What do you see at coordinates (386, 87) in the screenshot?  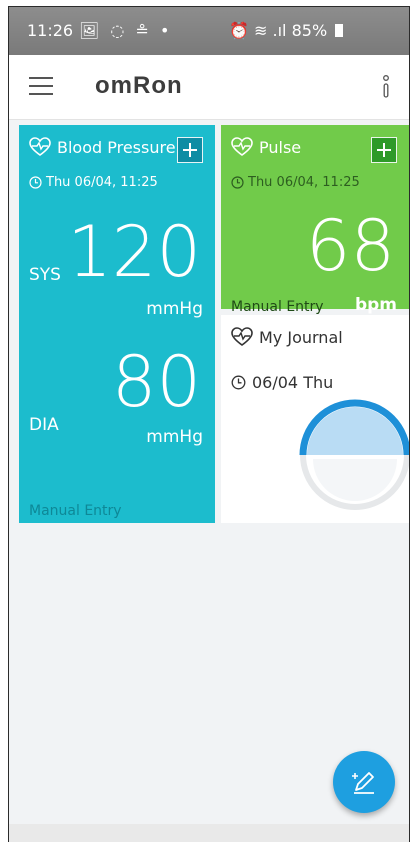 I see `kebab-icon` at bounding box center [386, 87].